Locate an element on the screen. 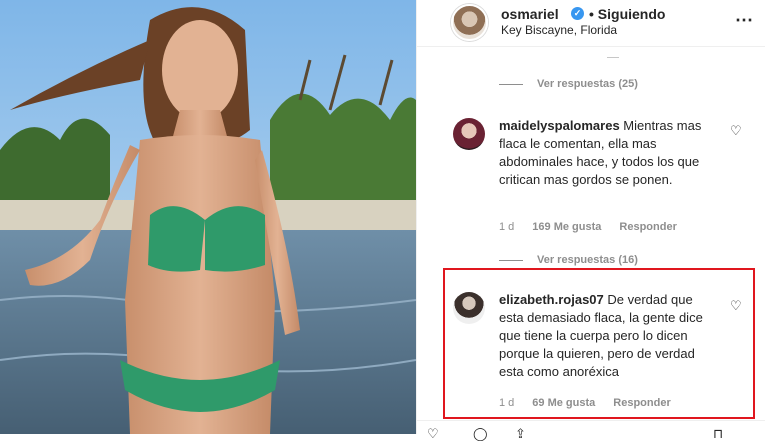 Image resolution: width=765 pixels, height=441 pixels. profile-avatar is located at coordinates (469, 22).